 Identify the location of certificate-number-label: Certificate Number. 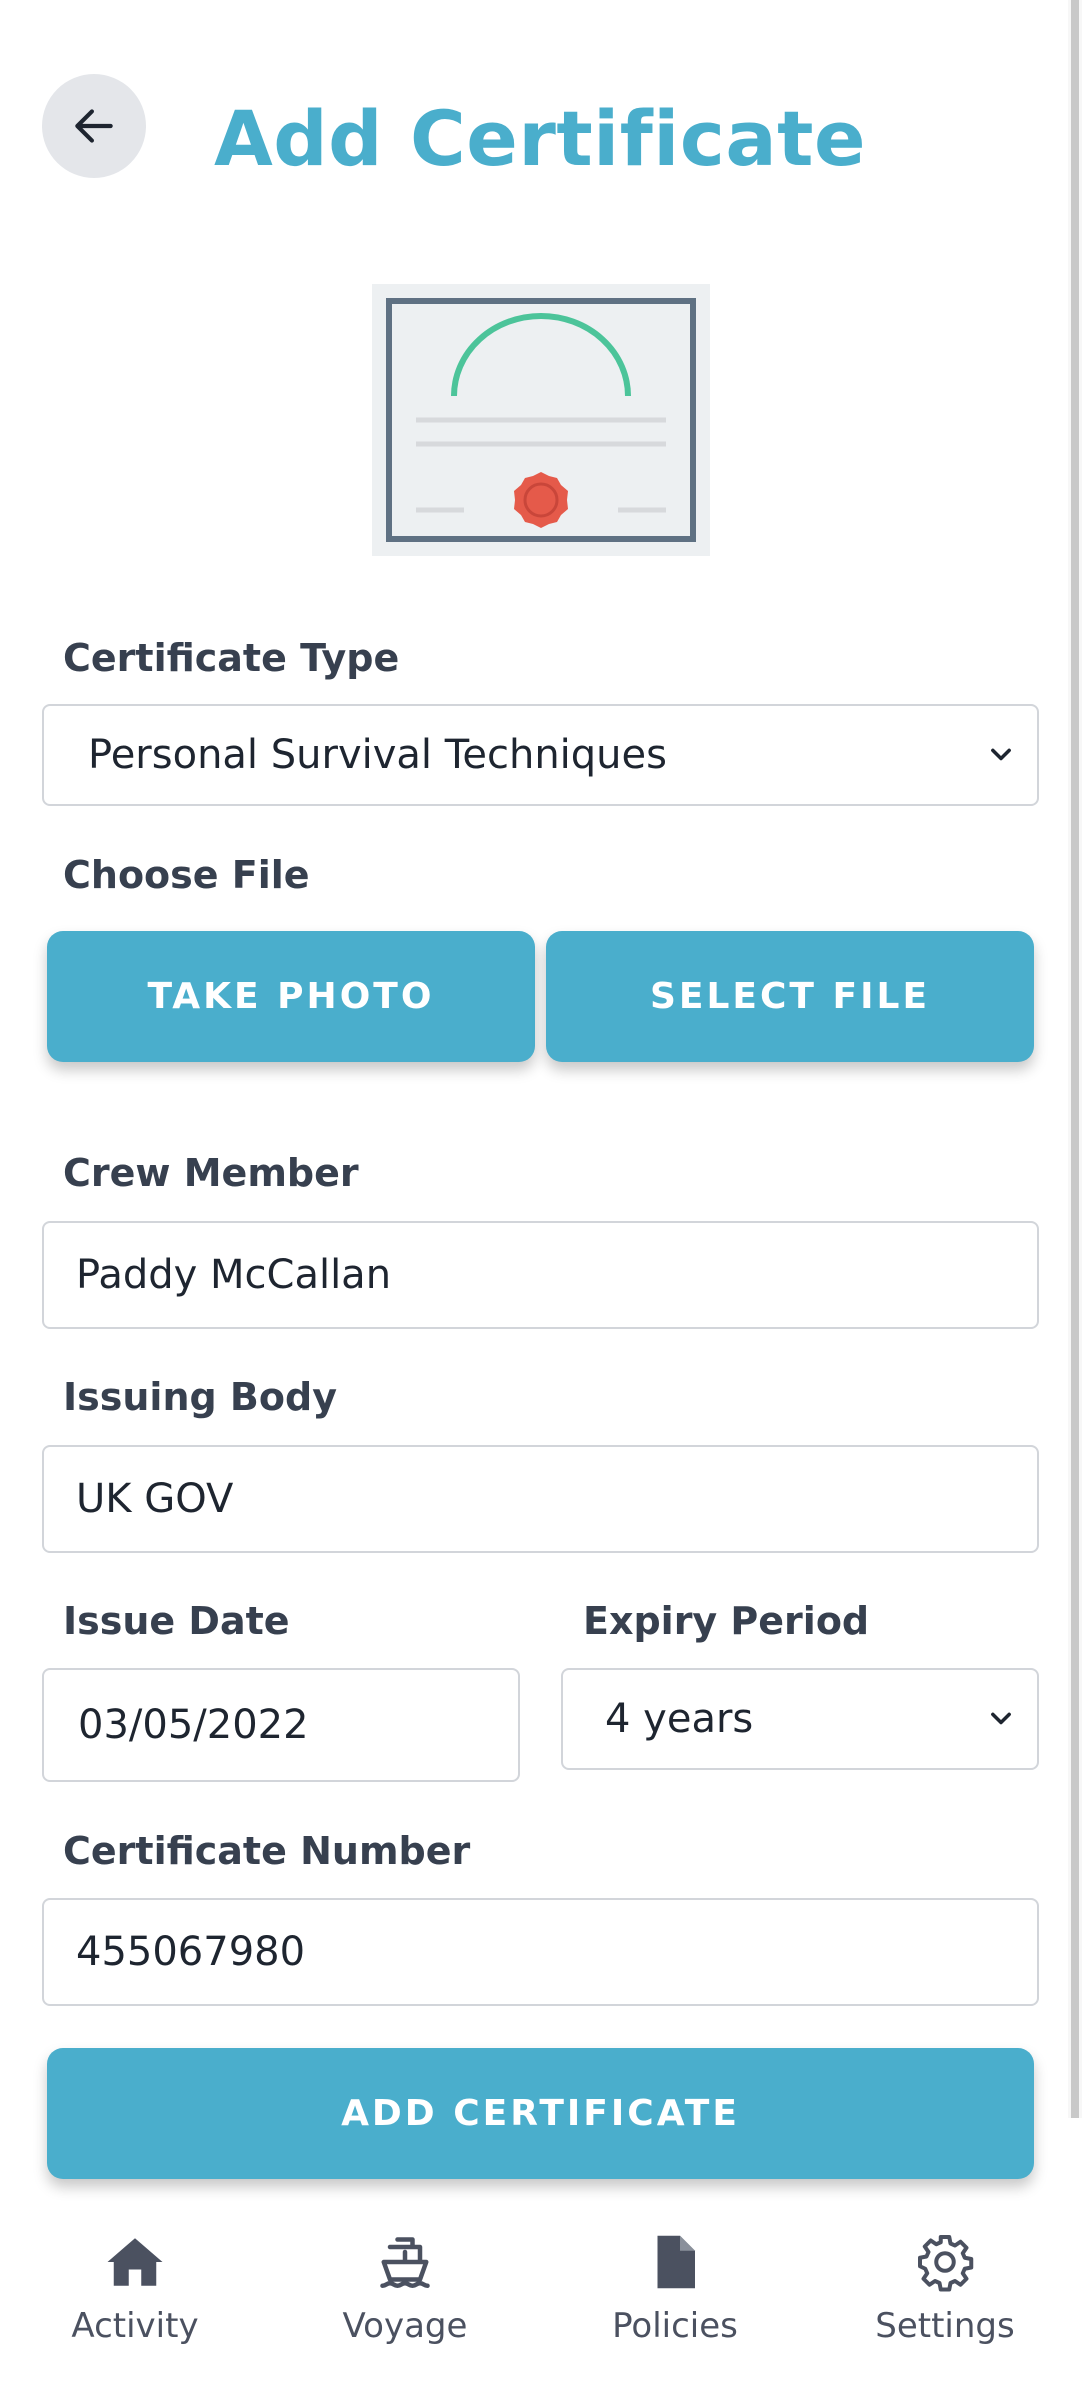
(267, 1851).